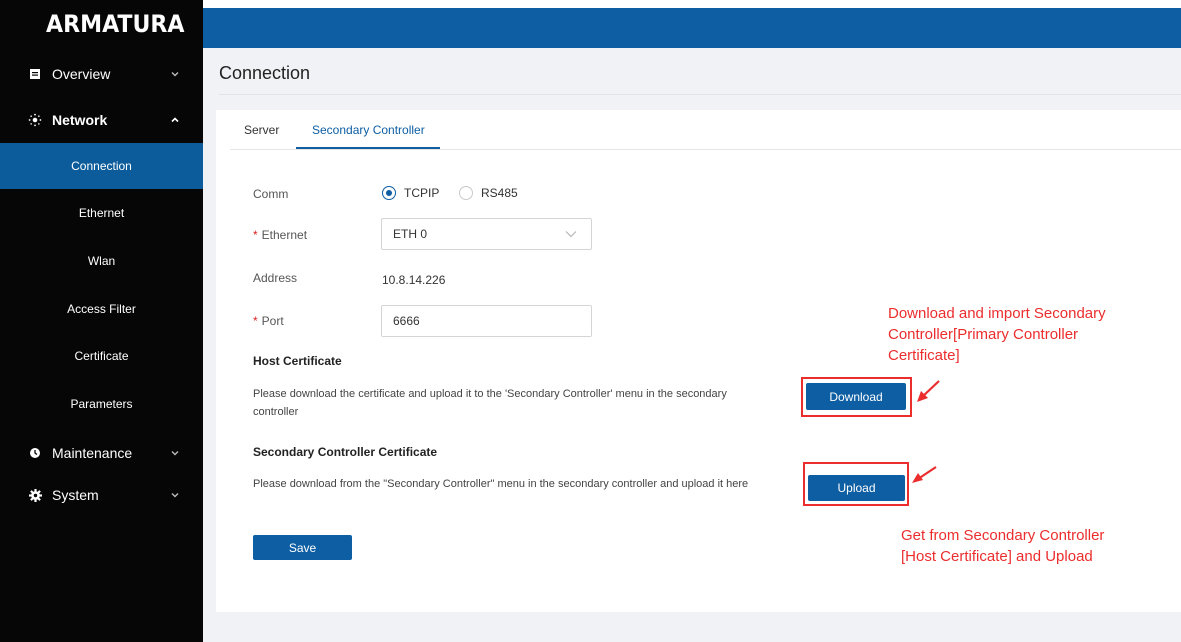 This screenshot has height=642, width=1181. Describe the element at coordinates (406, 321) in the screenshot. I see `port-input-value: 6666` at that location.